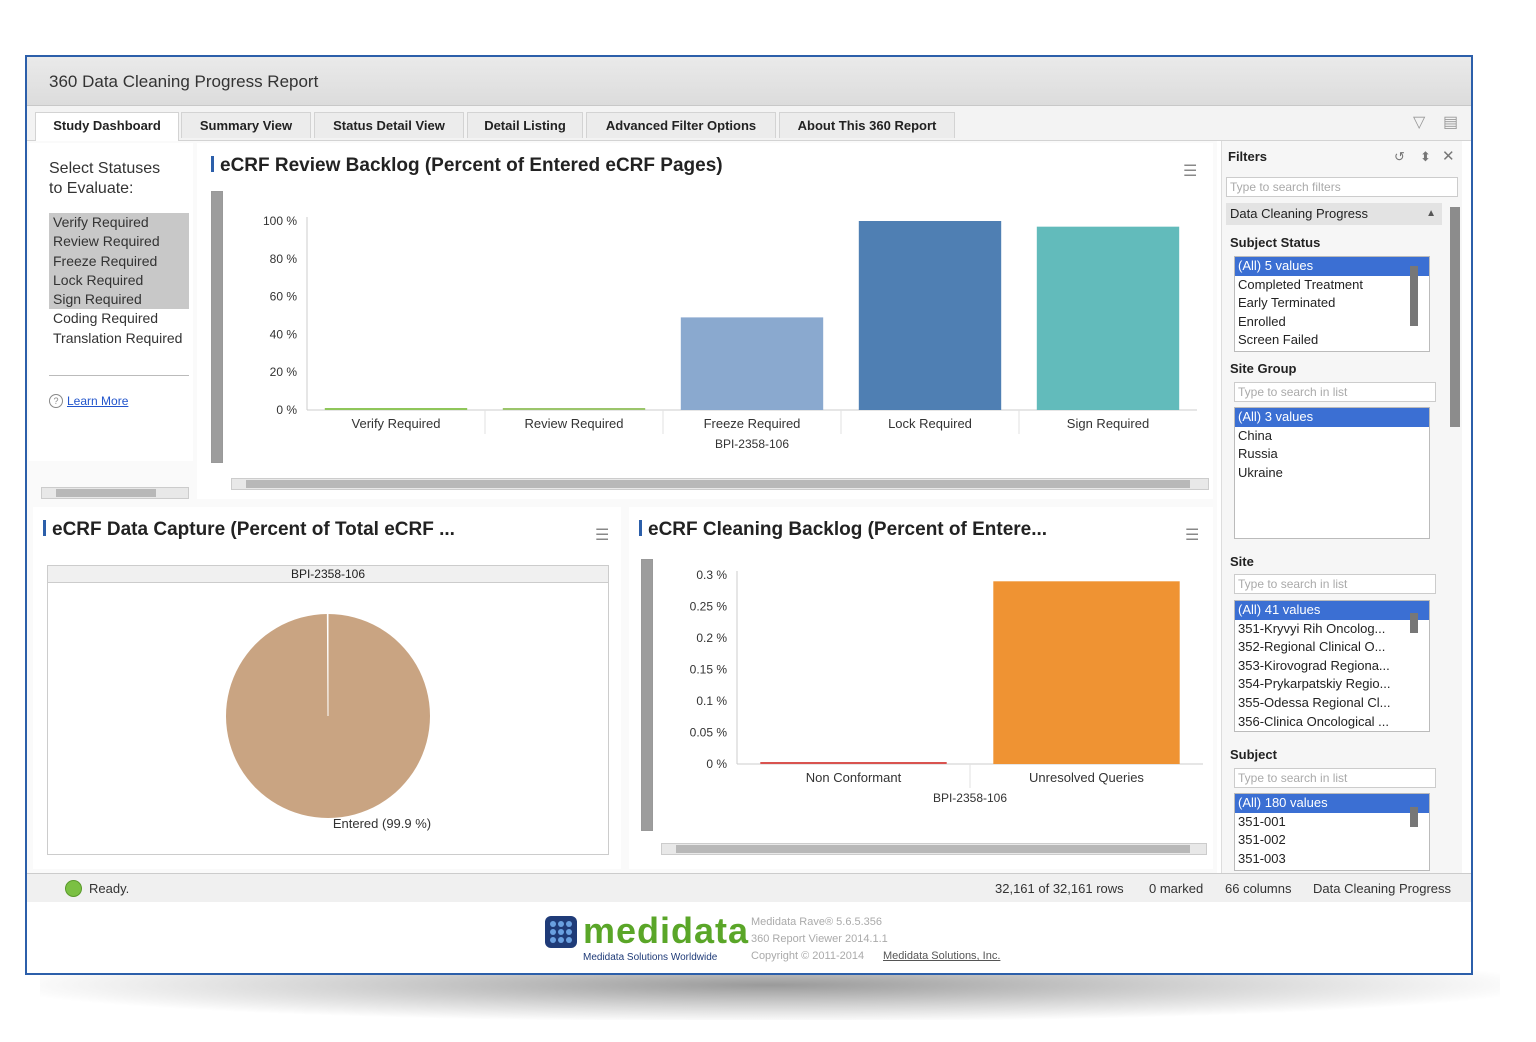  I want to click on x-category-label: Freeze Required, so click(752, 423).